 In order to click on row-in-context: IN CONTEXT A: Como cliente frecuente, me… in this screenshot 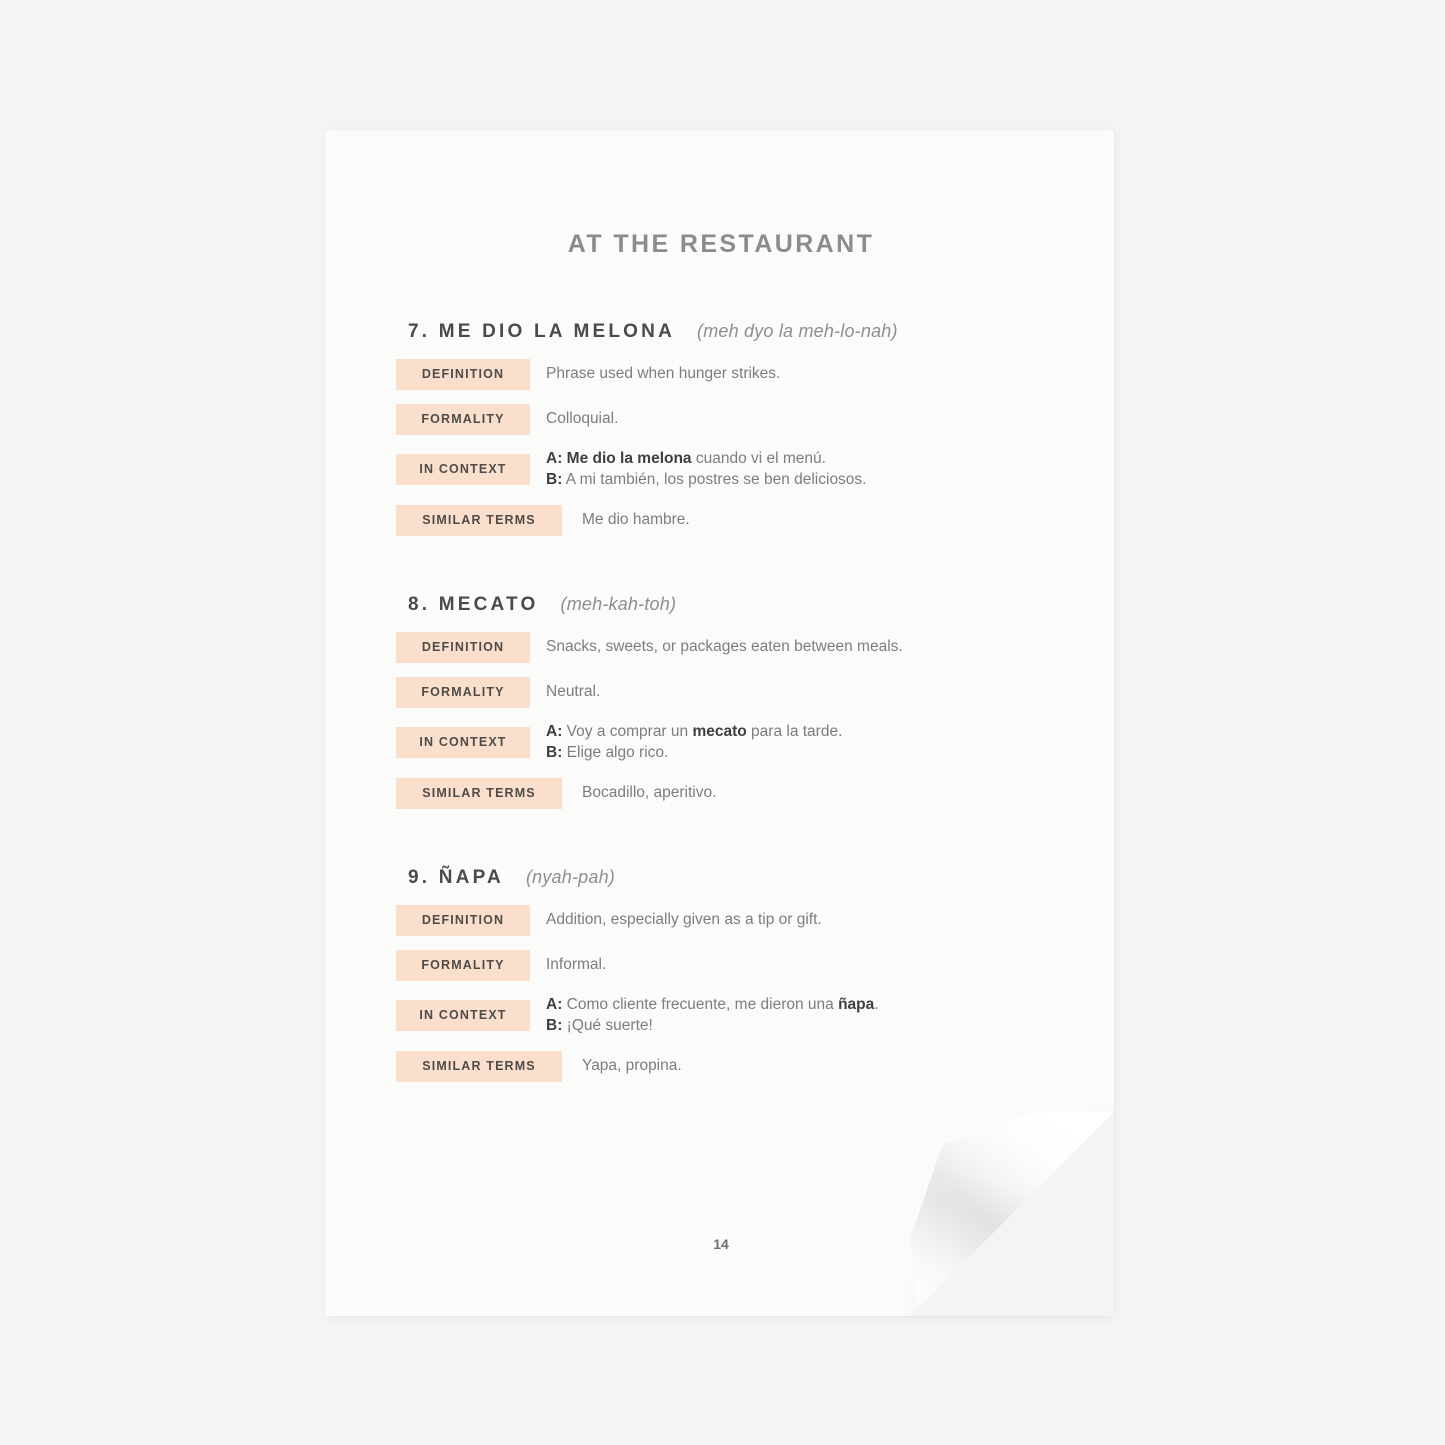, I will do `click(721, 1016)`.